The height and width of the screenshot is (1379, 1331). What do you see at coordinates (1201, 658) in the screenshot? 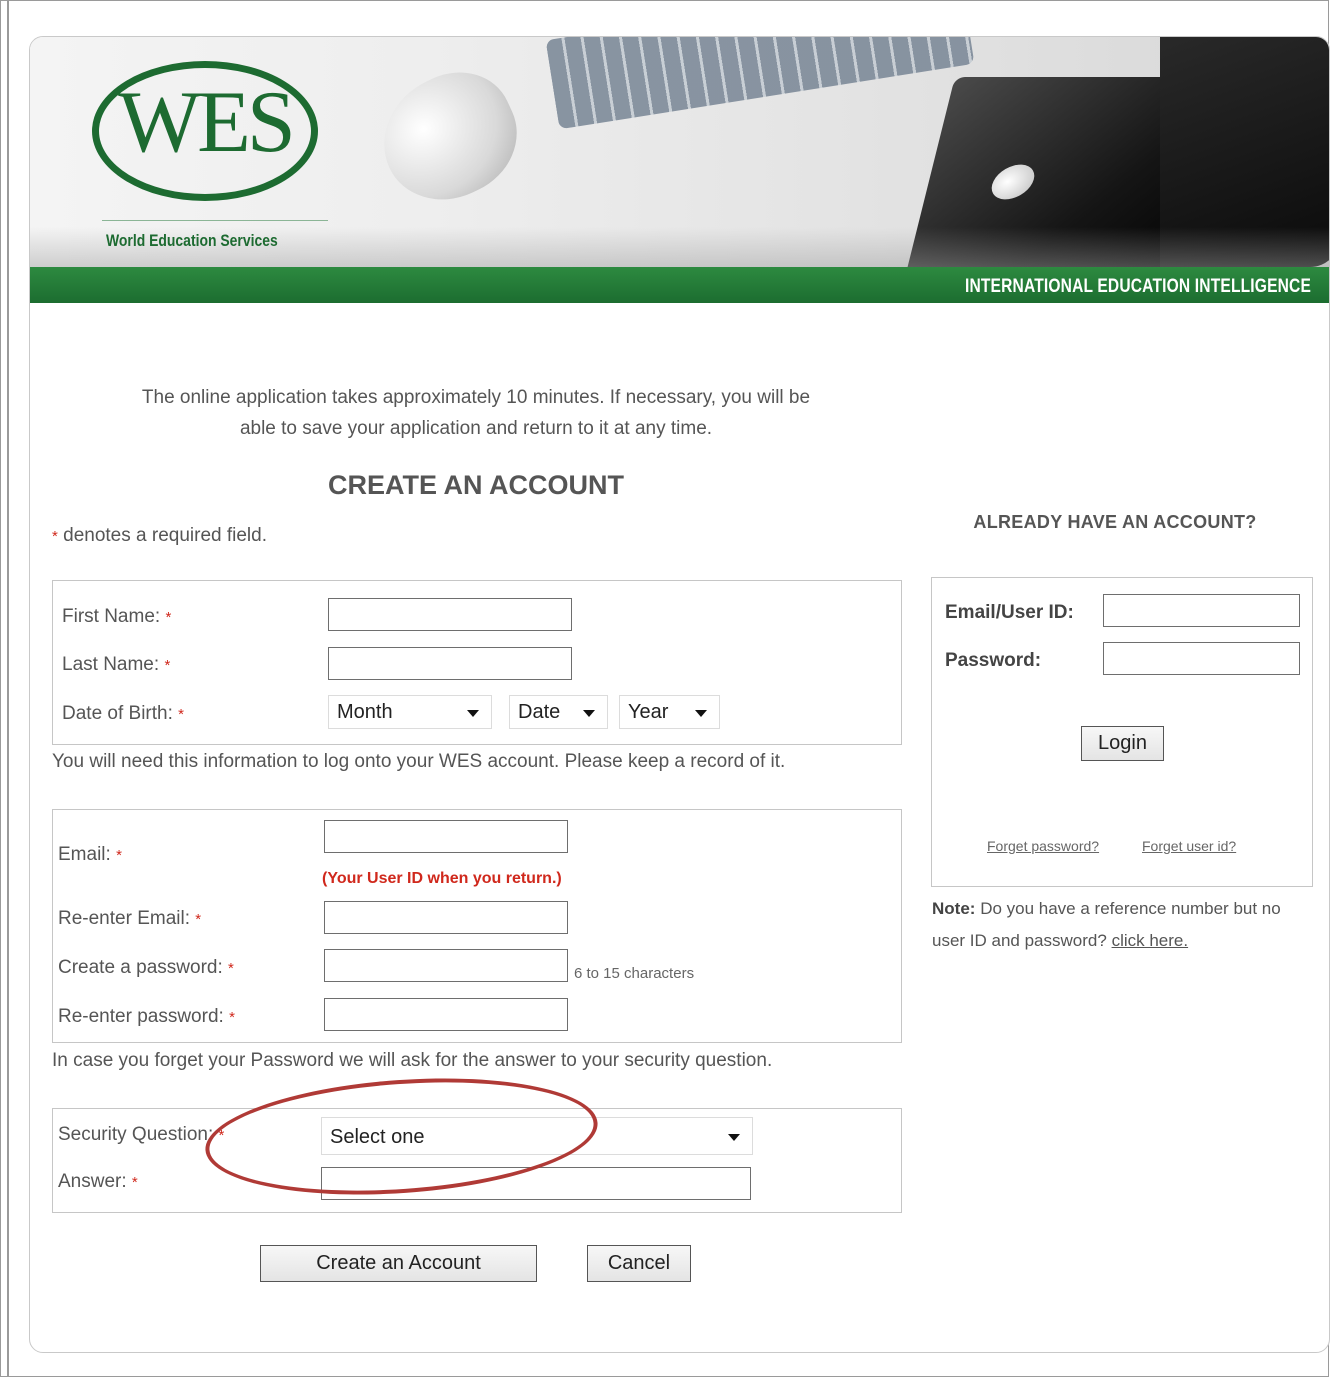
I see `login-password-input` at bounding box center [1201, 658].